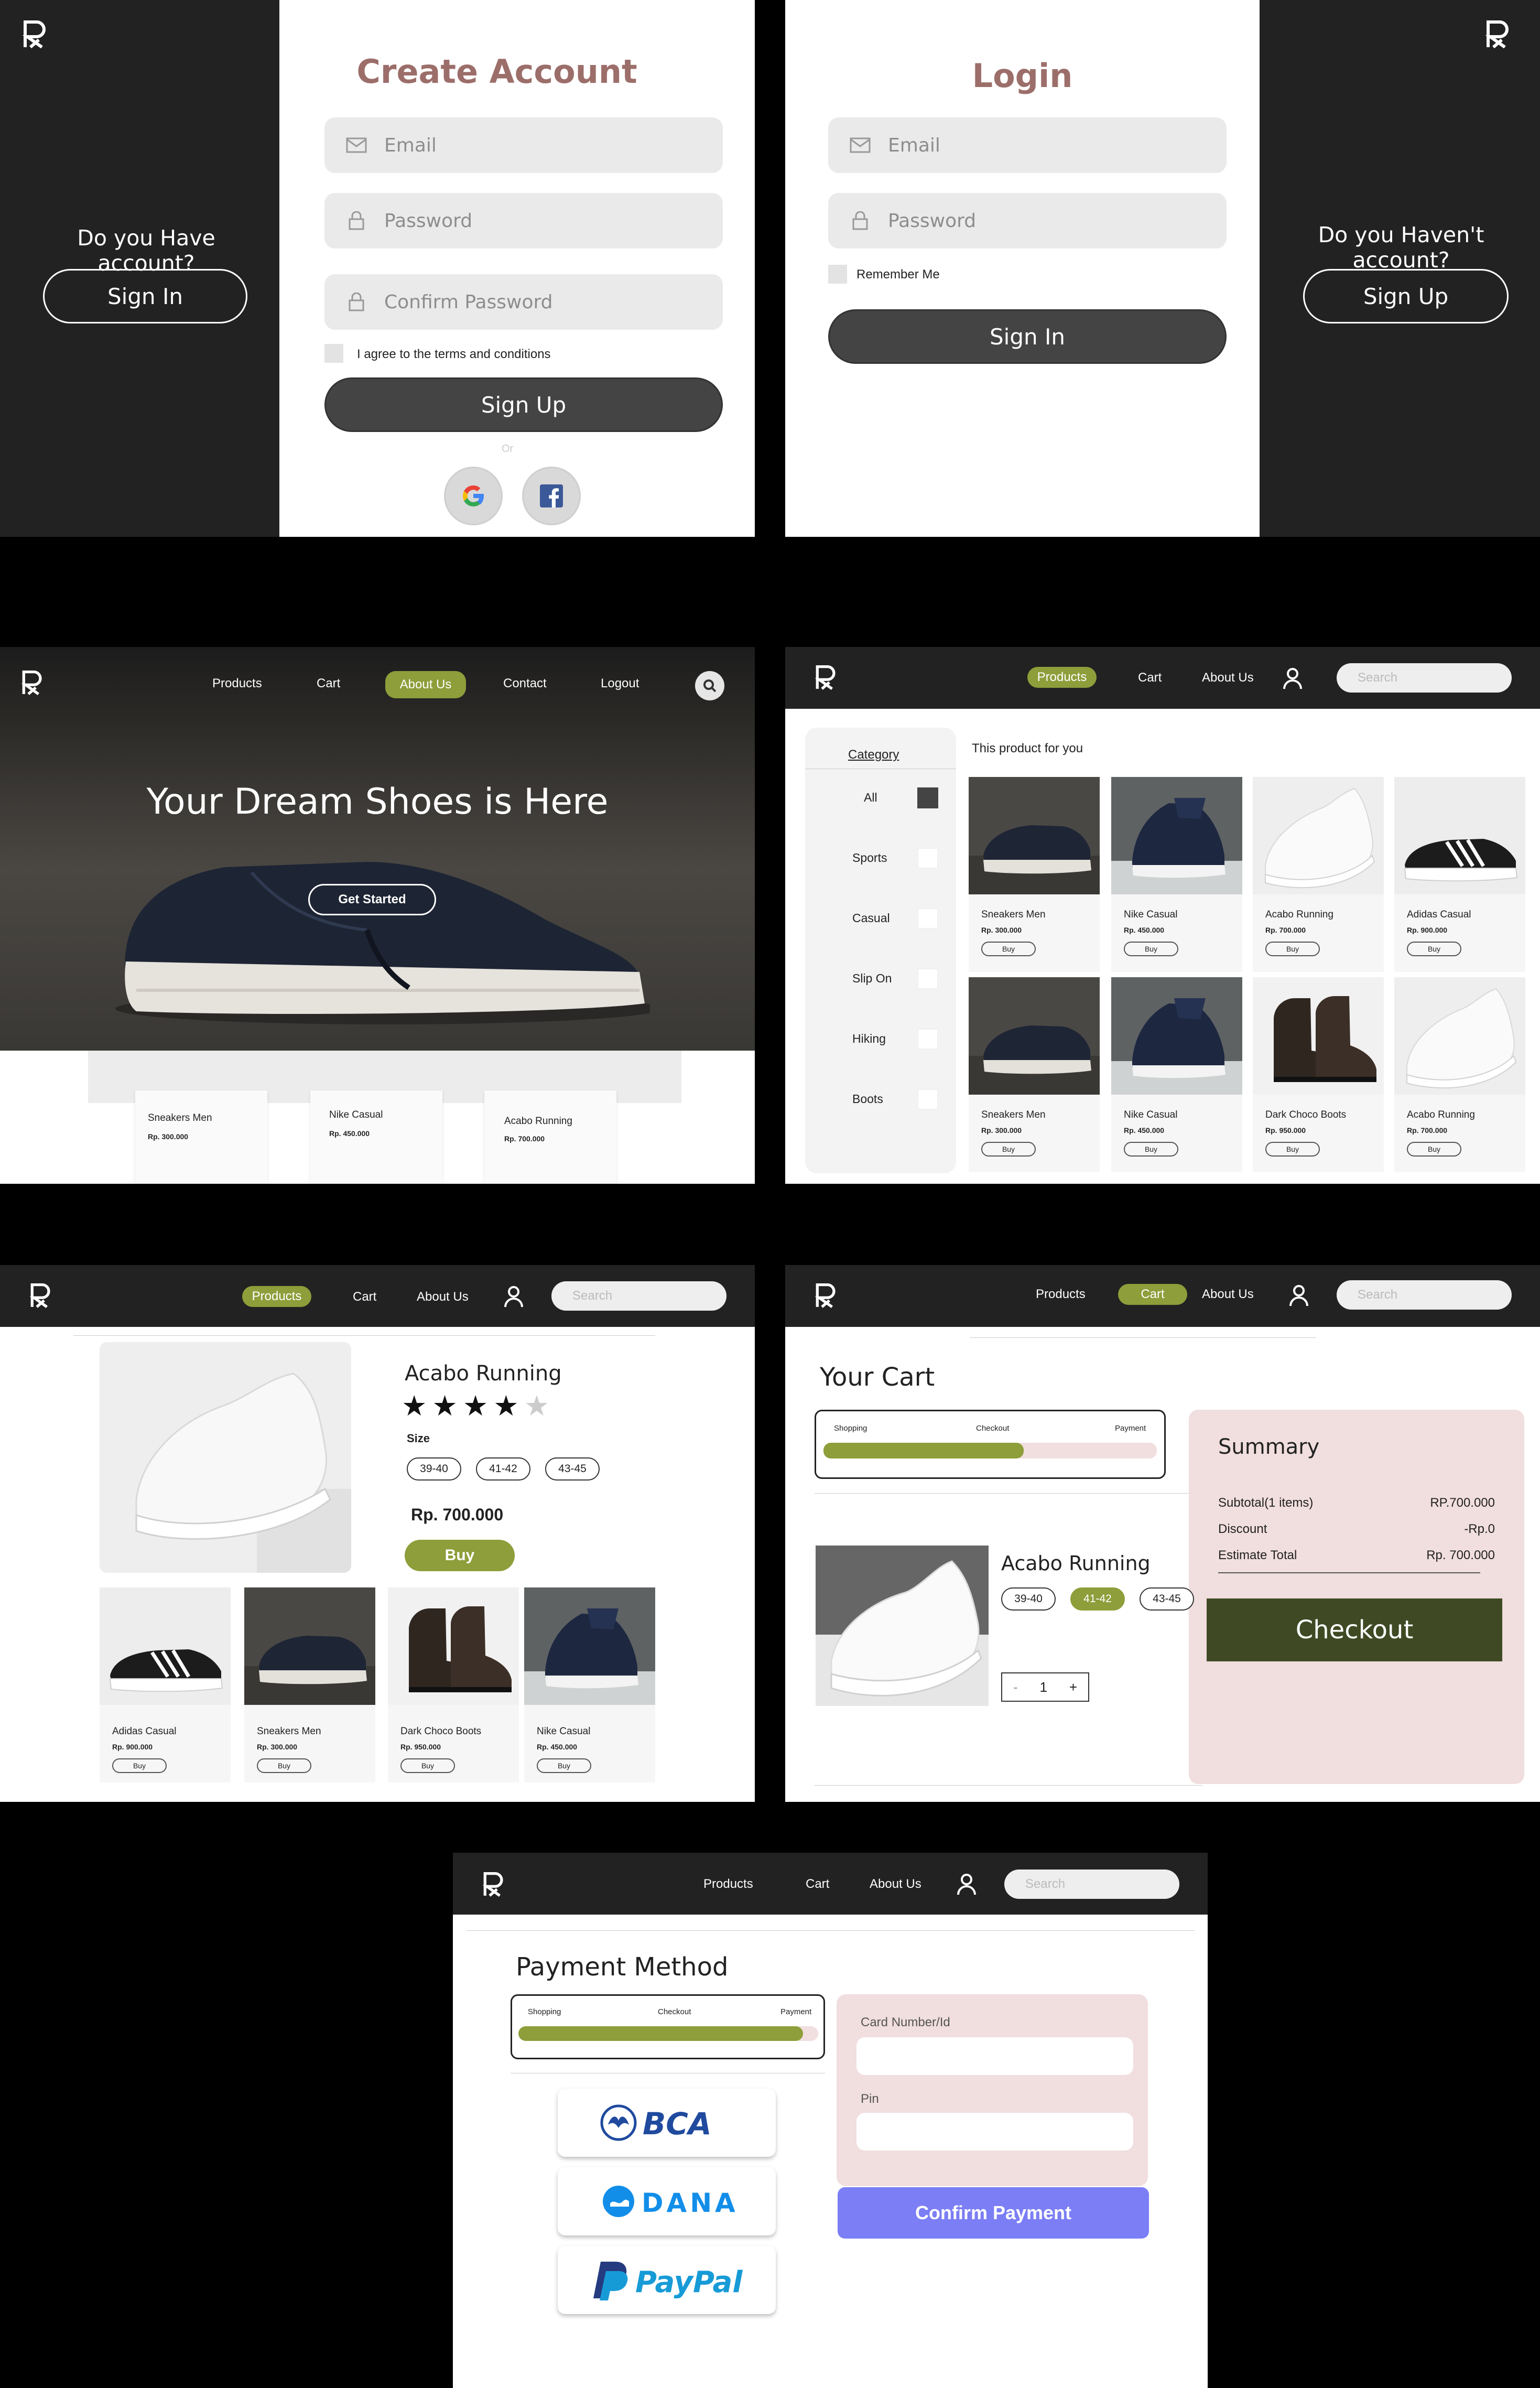 The height and width of the screenshot is (2388, 1540). What do you see at coordinates (837, 274) in the screenshot?
I see `remember-checkbox` at bounding box center [837, 274].